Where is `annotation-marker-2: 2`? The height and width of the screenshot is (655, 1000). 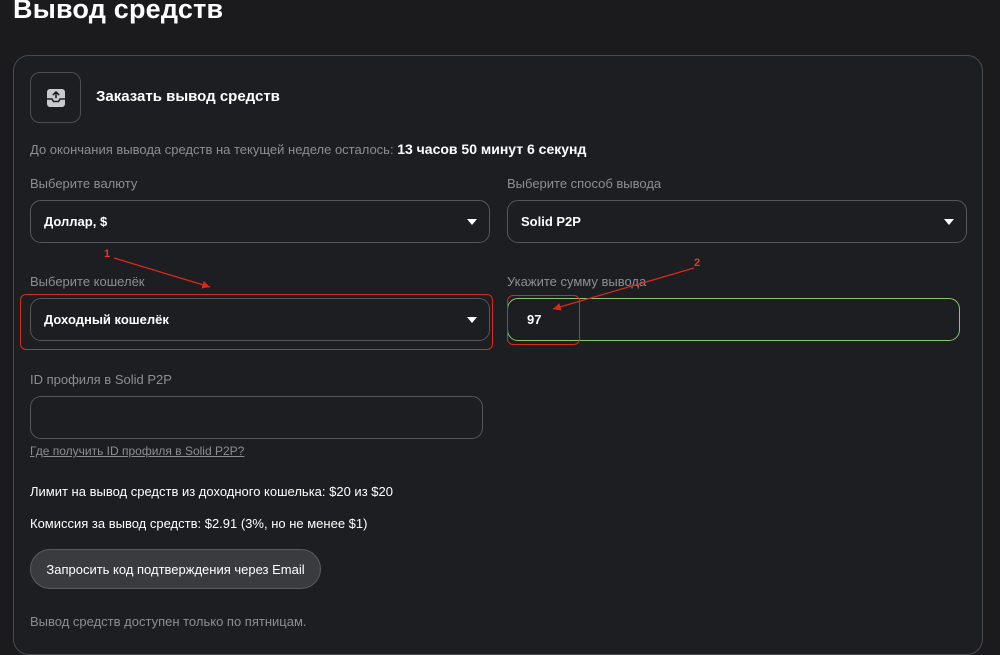 annotation-marker-2: 2 is located at coordinates (697, 263).